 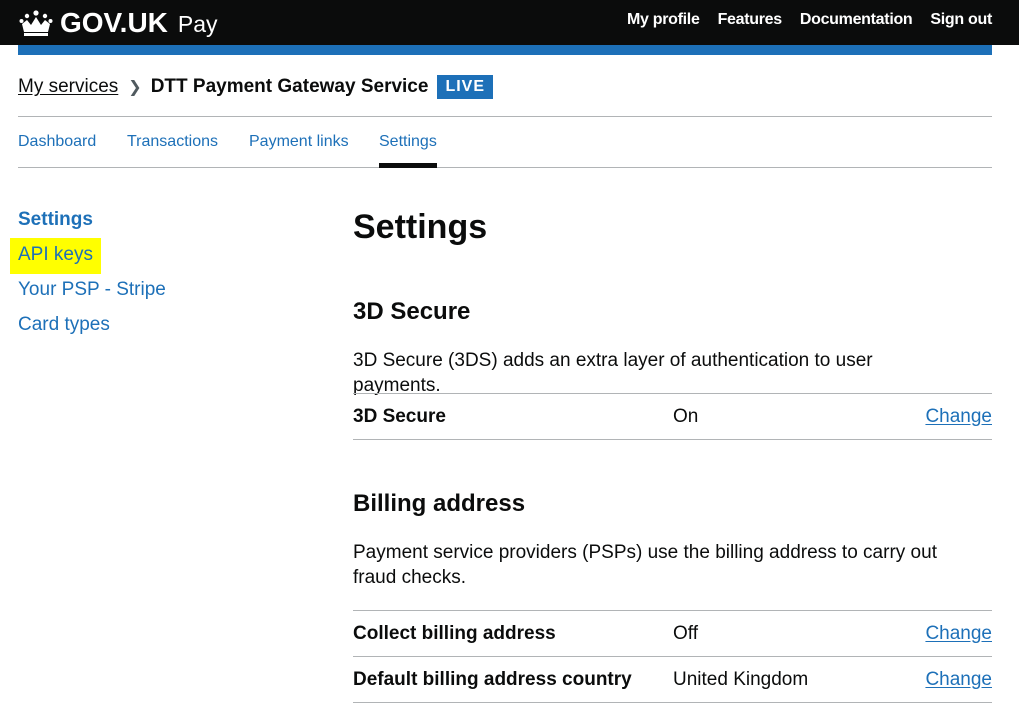 What do you see at coordinates (289, 86) in the screenshot?
I see `breadcrumb-service-name: DTT Payment Gateway Service` at bounding box center [289, 86].